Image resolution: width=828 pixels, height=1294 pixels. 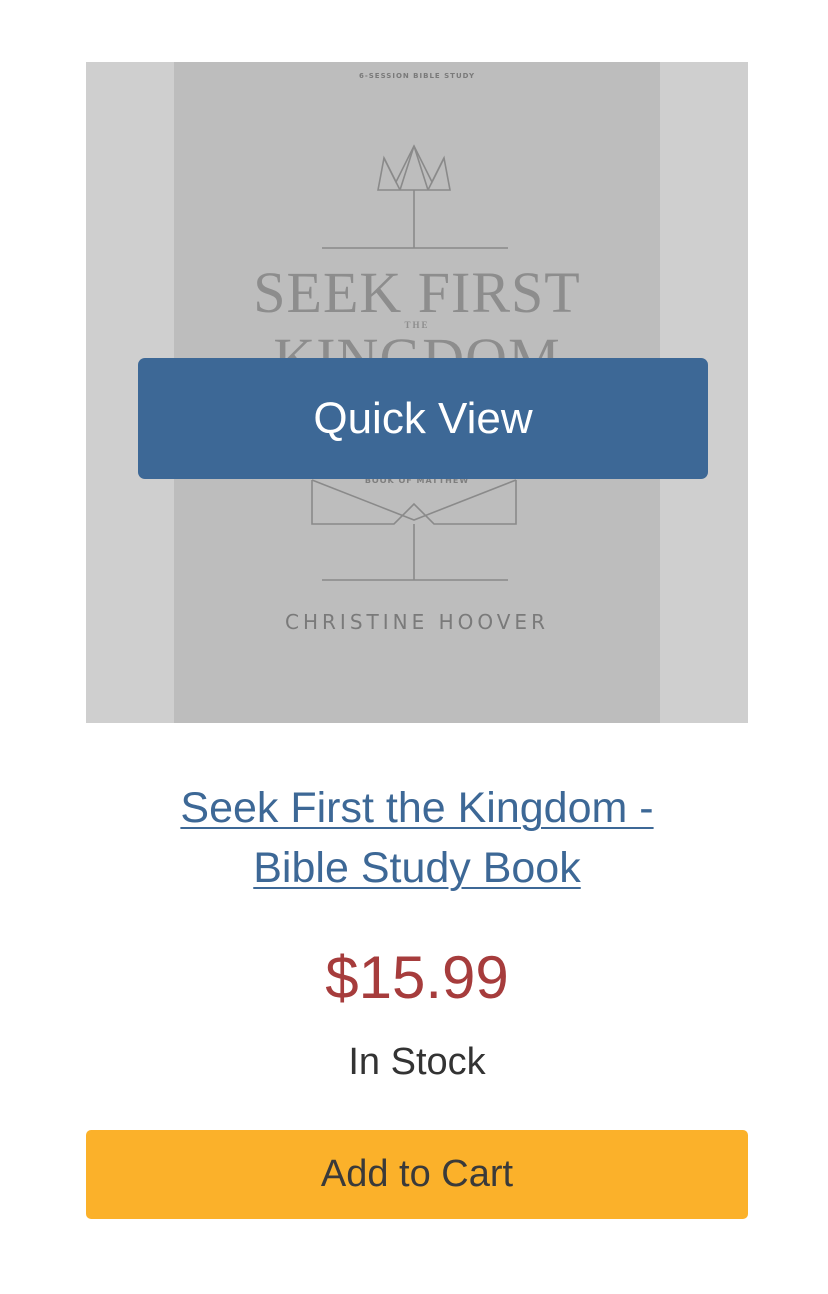 I want to click on crown-icon, so click(x=415, y=196).